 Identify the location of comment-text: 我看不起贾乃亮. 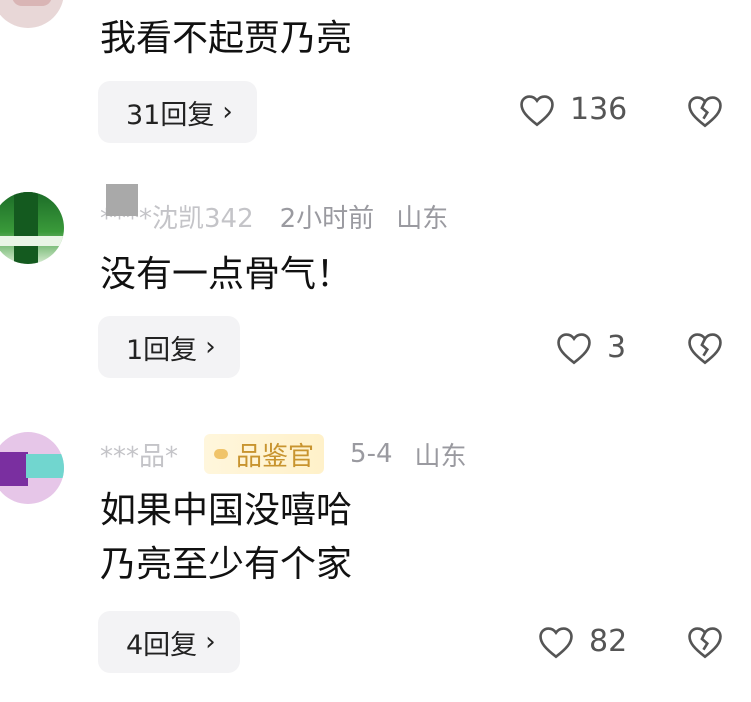
(226, 38).